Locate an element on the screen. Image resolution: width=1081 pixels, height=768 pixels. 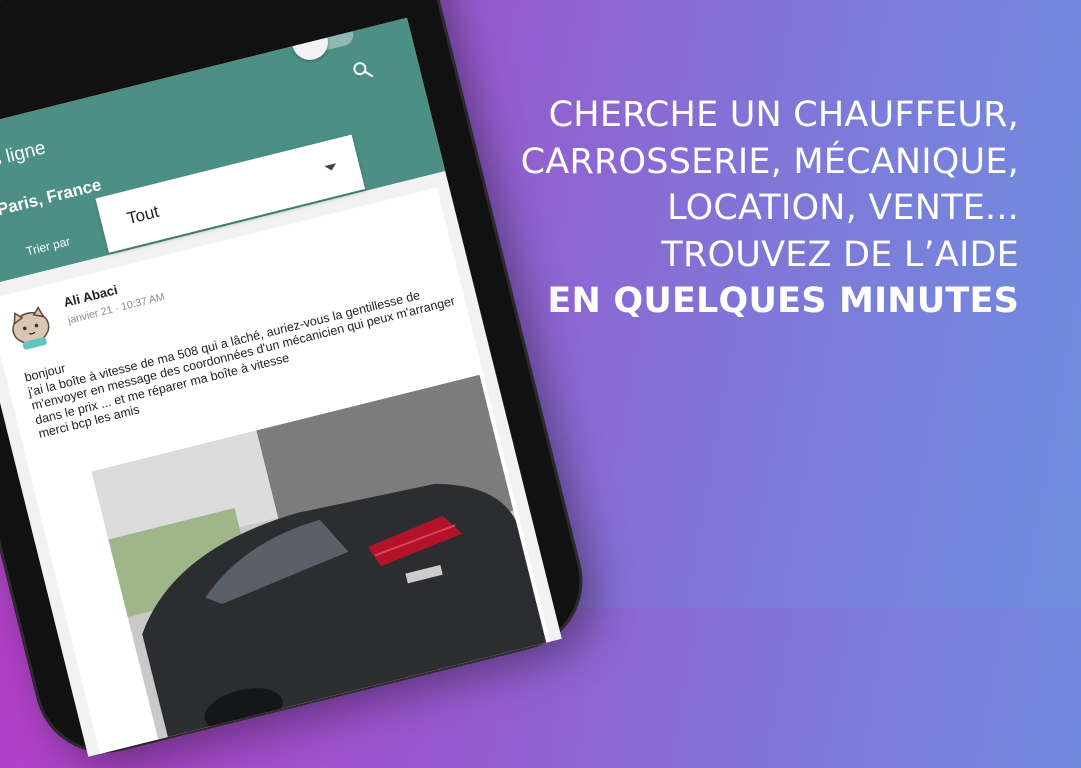
connection-status: Hors ligne is located at coordinates (24, 158).